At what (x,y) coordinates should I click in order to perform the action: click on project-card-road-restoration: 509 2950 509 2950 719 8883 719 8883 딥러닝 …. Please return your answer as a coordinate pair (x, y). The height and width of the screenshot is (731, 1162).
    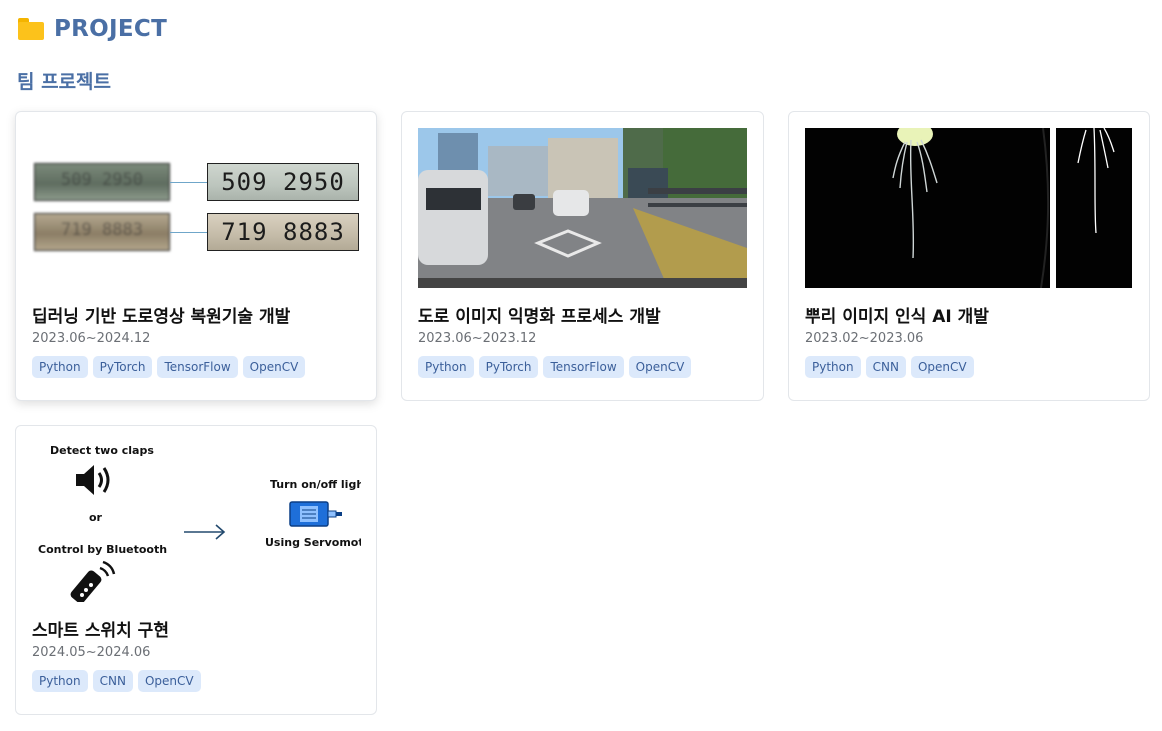
    Looking at the image, I should click on (196, 256).